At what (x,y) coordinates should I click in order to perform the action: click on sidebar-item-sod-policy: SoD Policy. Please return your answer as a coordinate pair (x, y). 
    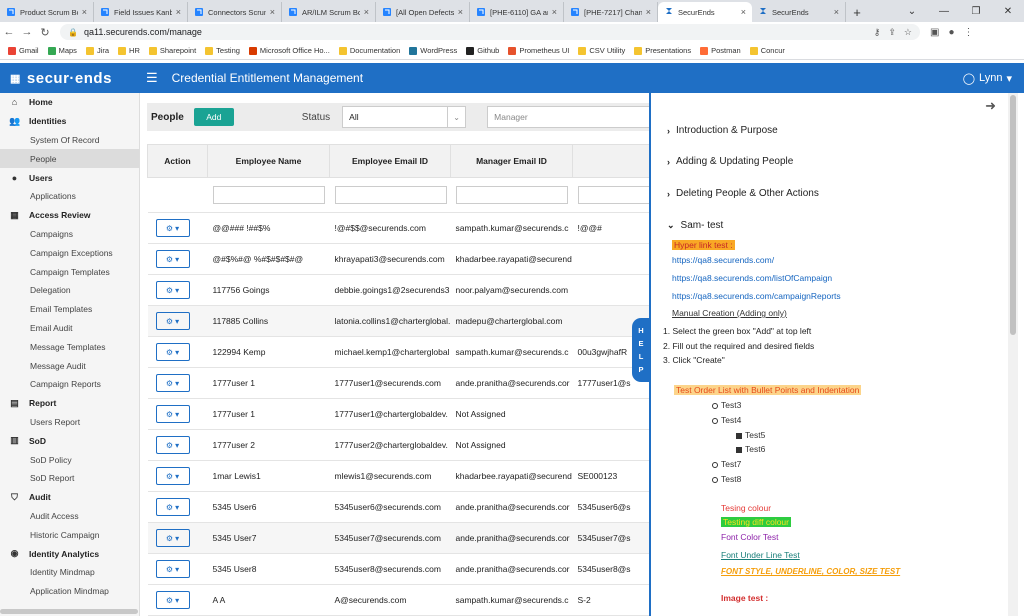
    Looking at the image, I should click on (69, 459).